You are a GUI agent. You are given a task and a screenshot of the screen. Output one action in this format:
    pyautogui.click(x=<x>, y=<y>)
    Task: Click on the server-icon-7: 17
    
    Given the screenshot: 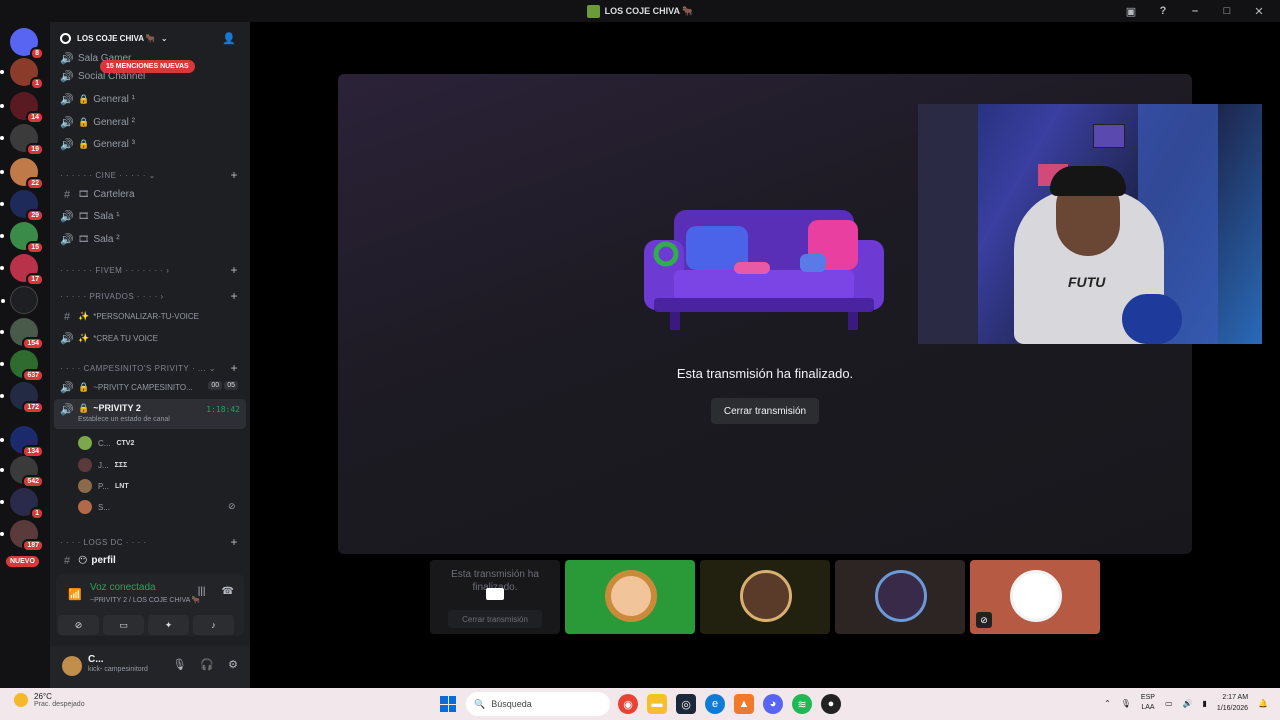 What is the action you would take?
    pyautogui.click(x=22, y=270)
    